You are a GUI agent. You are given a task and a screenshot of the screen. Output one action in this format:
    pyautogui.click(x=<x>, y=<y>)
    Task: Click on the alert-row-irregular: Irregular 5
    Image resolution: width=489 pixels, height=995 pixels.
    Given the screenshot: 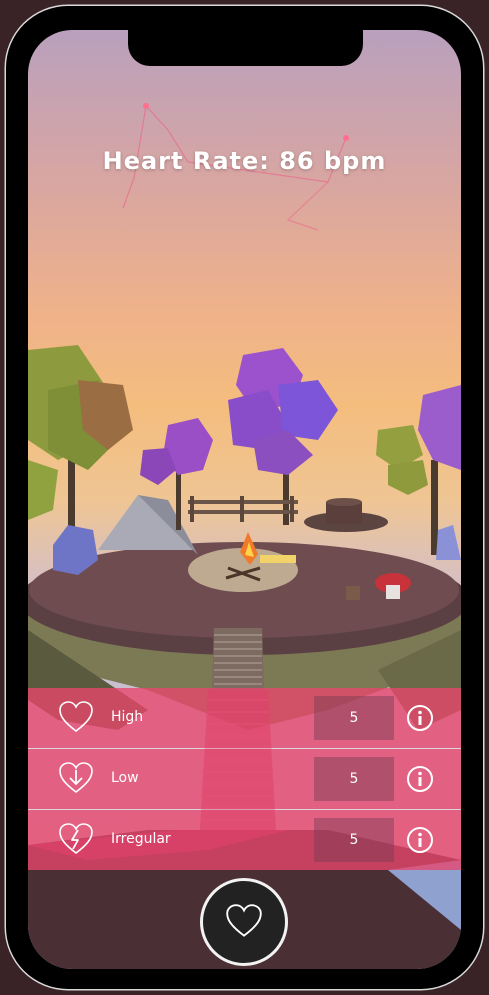 What is the action you would take?
    pyautogui.click(x=244, y=840)
    